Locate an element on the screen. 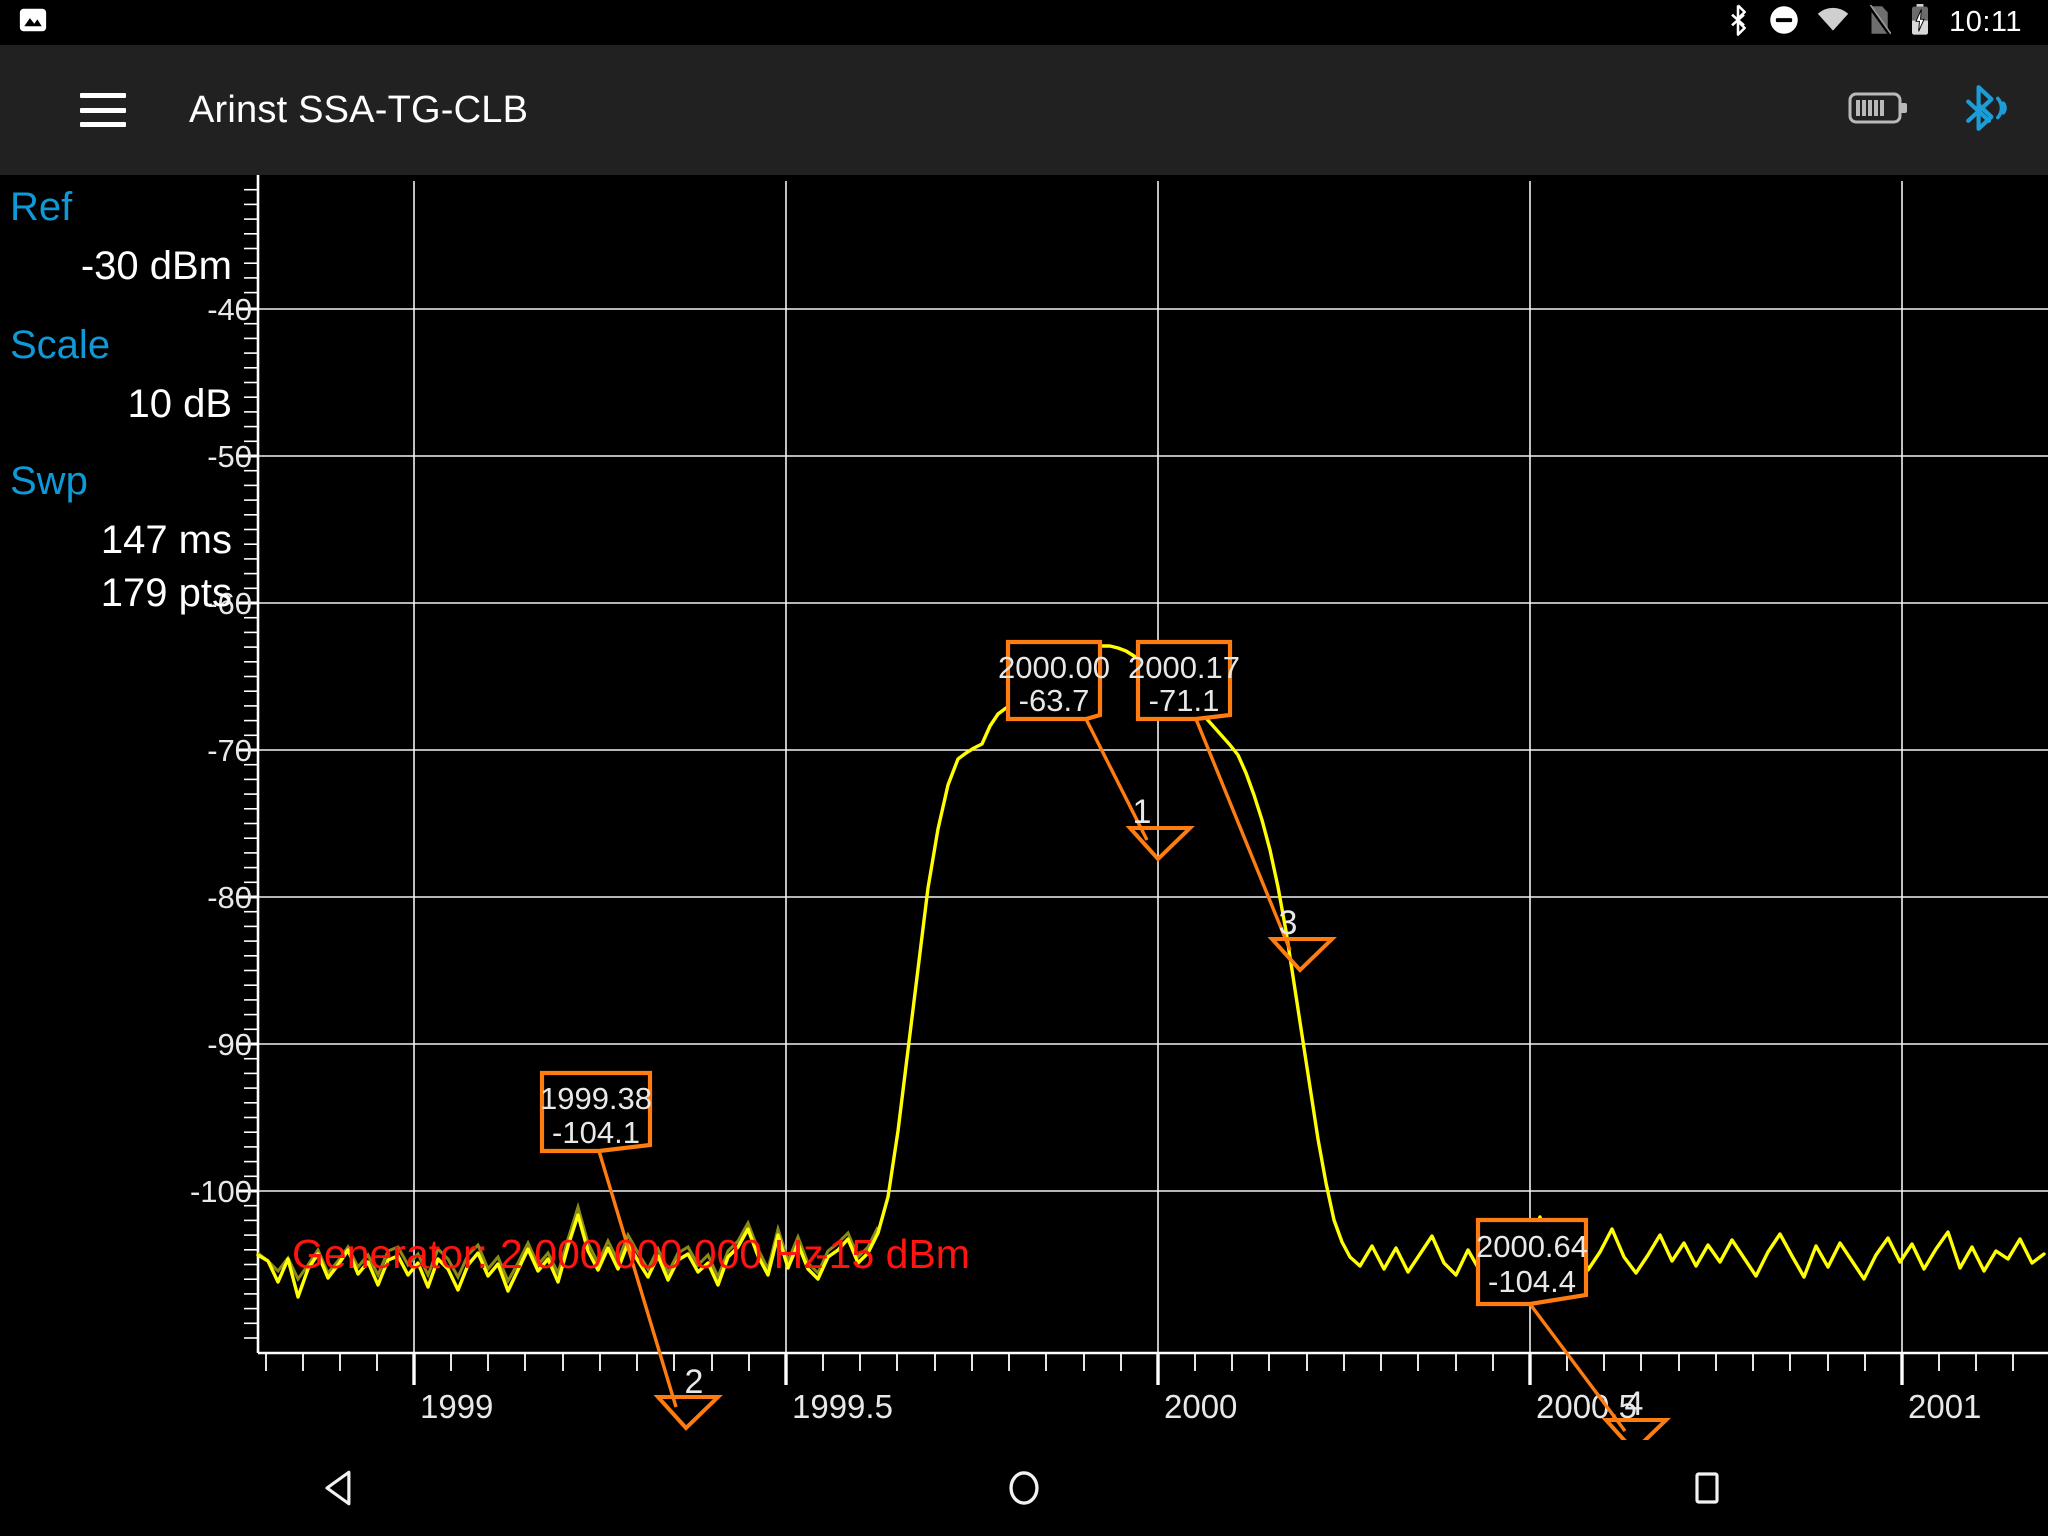 The image size is (2048, 1536). generator-status: Generator: 2 000 000 000 Hz -15 dBm is located at coordinates (631, 1254).